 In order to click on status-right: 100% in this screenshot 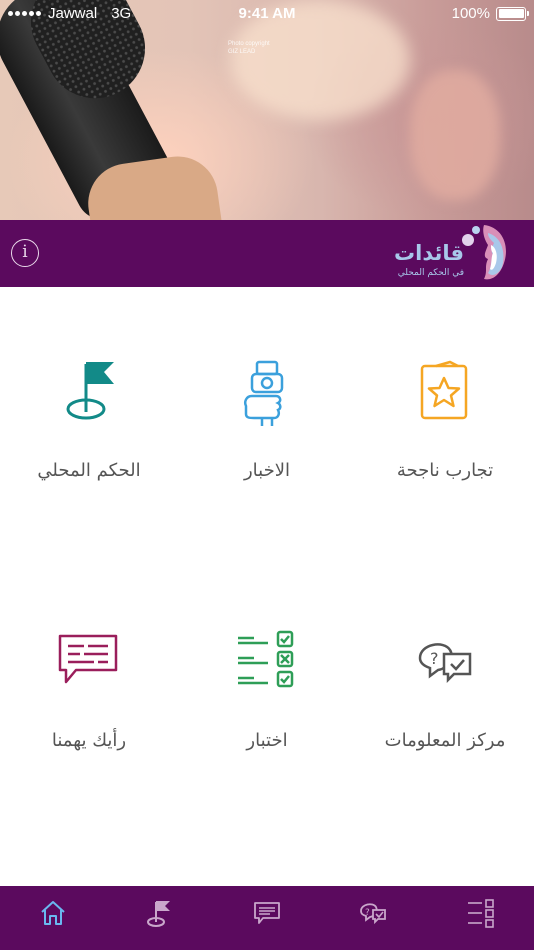, I will do `click(490, 13)`.